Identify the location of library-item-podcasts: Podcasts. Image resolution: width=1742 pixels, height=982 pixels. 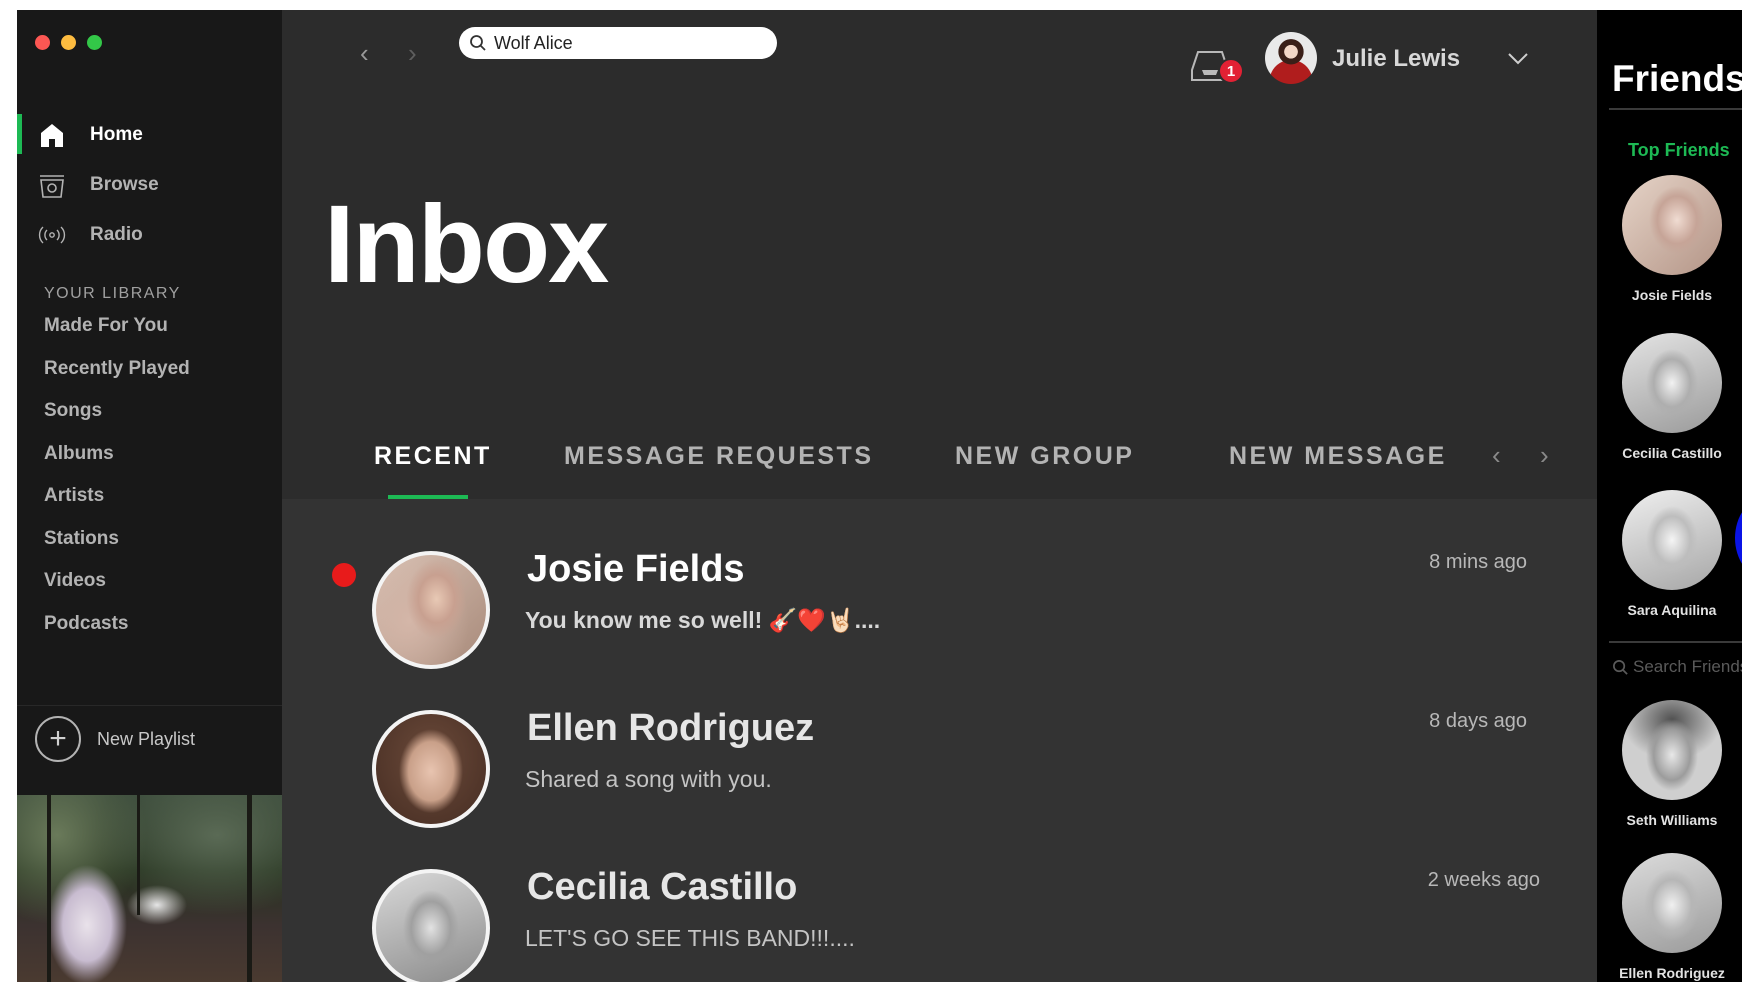
(117, 634).